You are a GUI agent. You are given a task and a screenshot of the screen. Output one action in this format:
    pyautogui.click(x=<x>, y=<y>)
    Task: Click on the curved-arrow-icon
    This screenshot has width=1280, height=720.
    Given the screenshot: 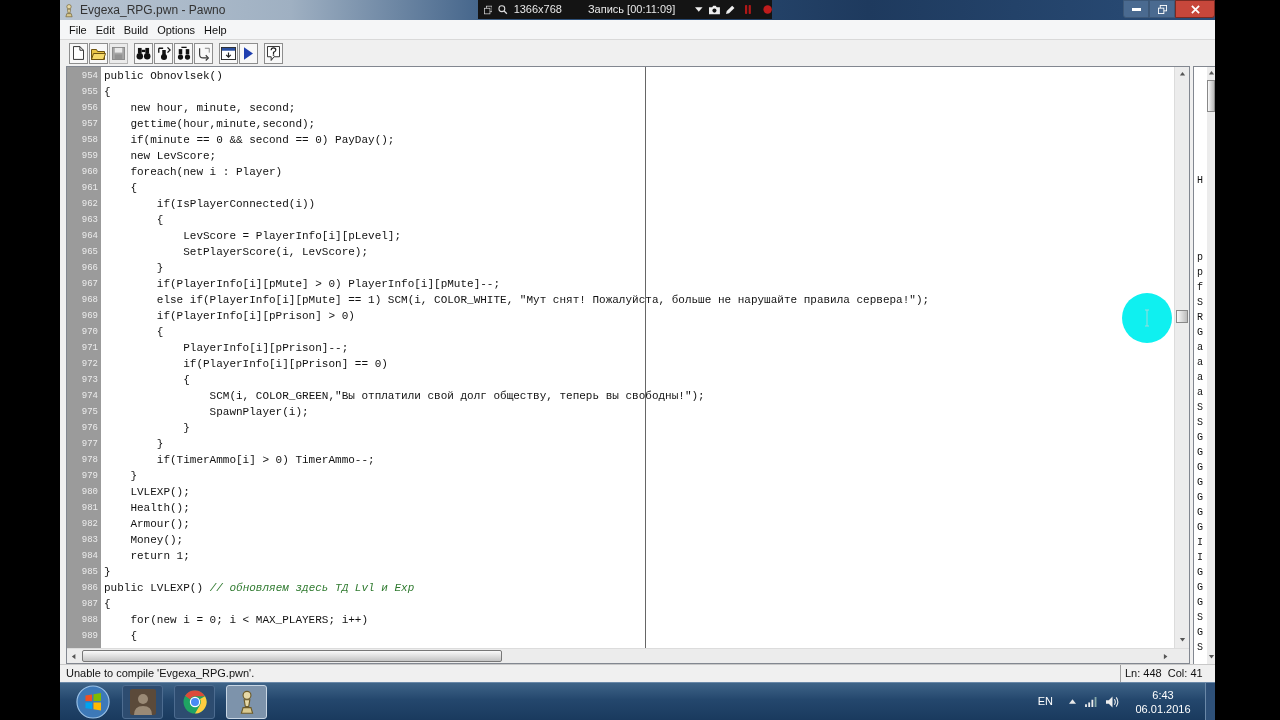 What is the action you would take?
    pyautogui.click(x=203, y=53)
    